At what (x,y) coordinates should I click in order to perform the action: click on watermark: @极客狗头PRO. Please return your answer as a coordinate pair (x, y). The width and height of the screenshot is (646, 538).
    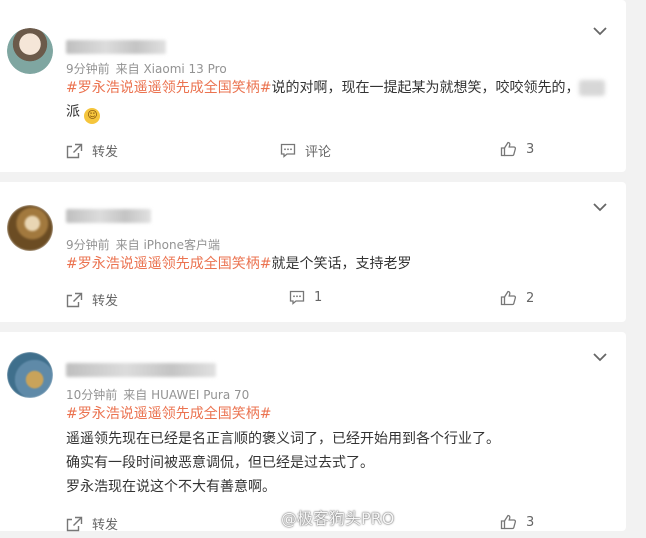
    Looking at the image, I should click on (326, 517).